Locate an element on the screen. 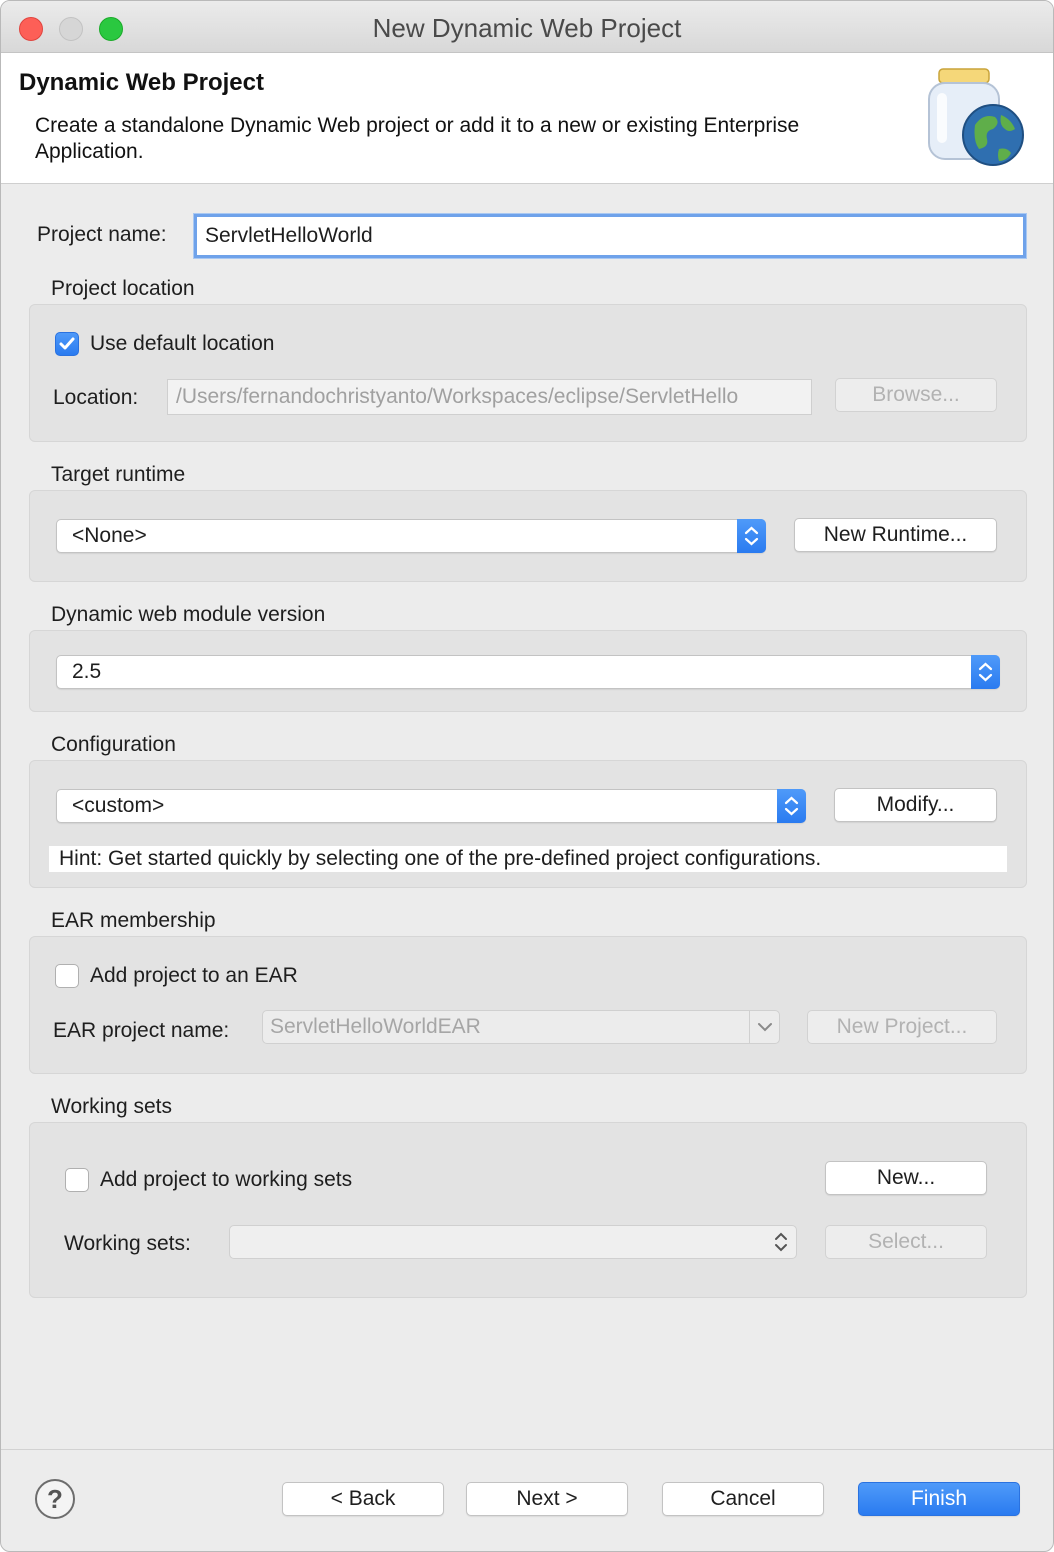 Image resolution: width=1054 pixels, height=1552 pixels. banner-title: Dynamic Web Project is located at coordinates (141, 82).